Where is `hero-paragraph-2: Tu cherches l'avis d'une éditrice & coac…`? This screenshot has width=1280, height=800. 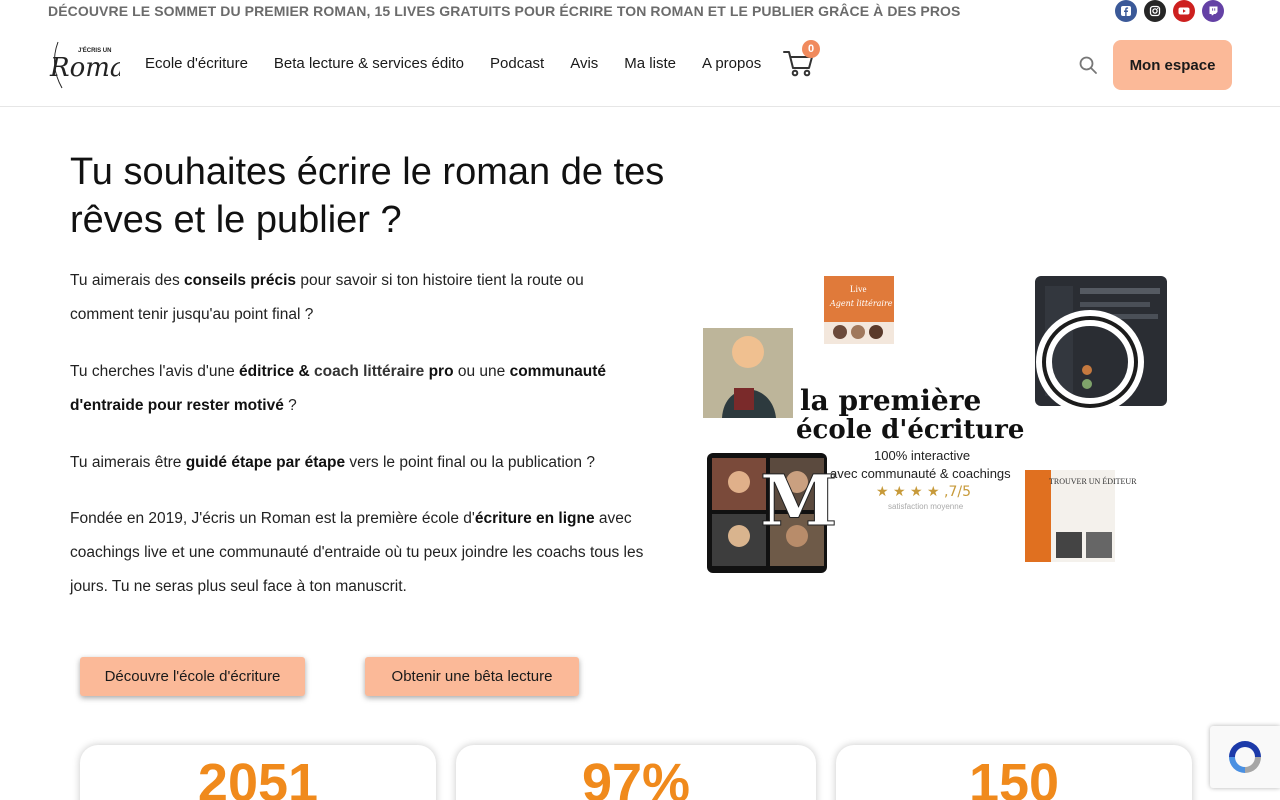
hero-paragraph-2: Tu cherches l'avis d'une éditrice & coac… is located at coordinates (338, 388).